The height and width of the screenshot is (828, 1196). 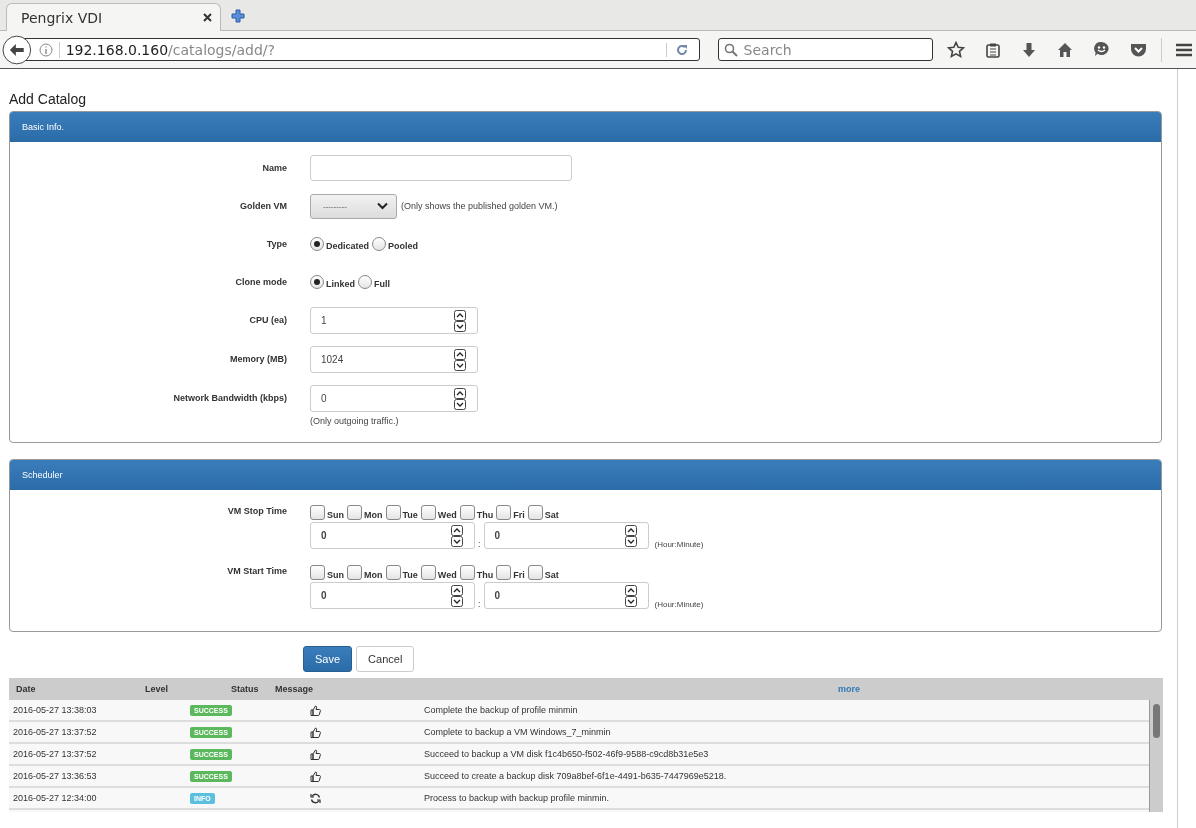 What do you see at coordinates (575, 776) in the screenshot?
I see `message-cell: Succeed to create a backup disk 709a8bef-6f1e-4491-b635-7447969e5218.` at bounding box center [575, 776].